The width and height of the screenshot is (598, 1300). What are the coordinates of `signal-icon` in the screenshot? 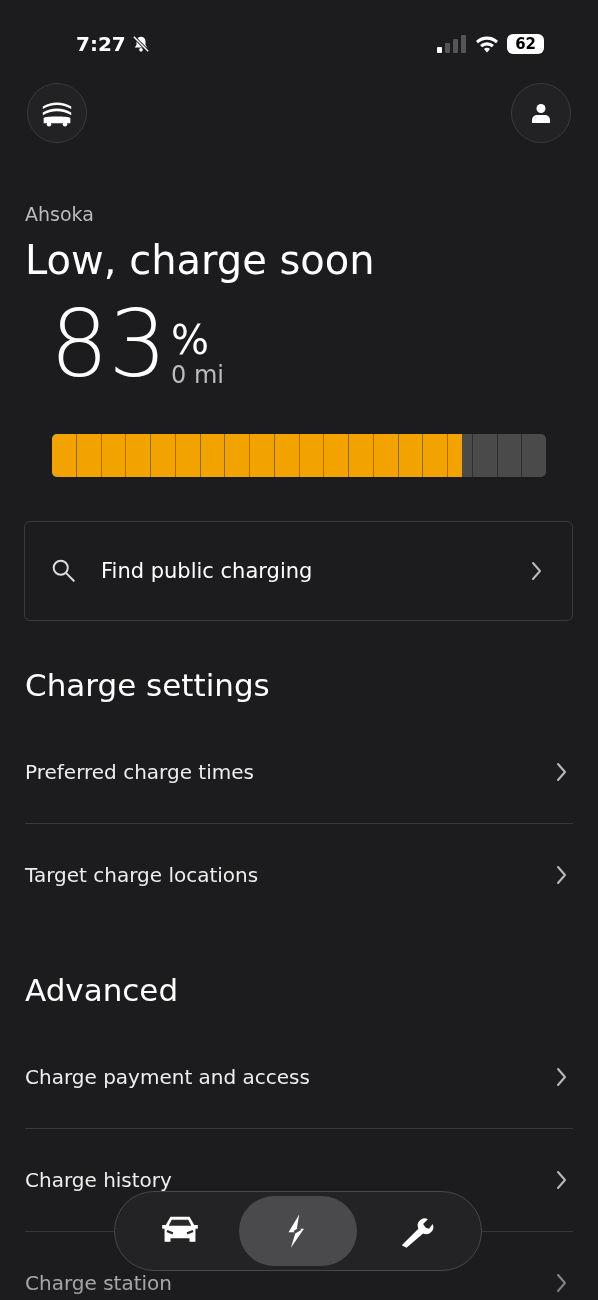 It's located at (452, 44).